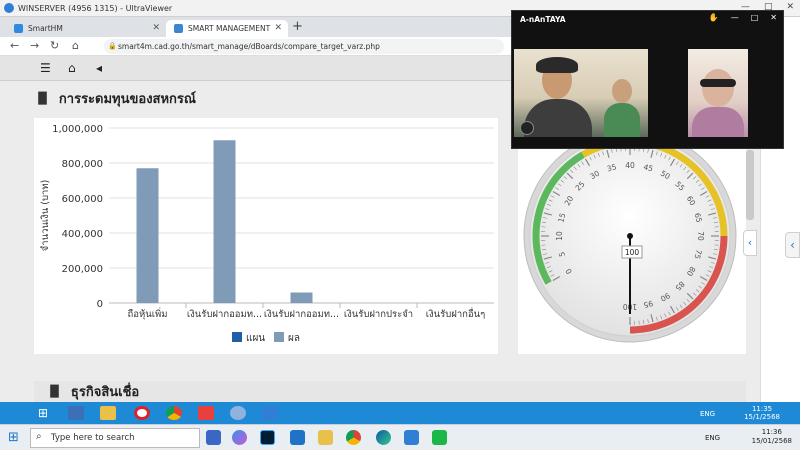 This screenshot has height=450, width=800. I want to click on gauge-tick-label: 10, so click(559, 236).